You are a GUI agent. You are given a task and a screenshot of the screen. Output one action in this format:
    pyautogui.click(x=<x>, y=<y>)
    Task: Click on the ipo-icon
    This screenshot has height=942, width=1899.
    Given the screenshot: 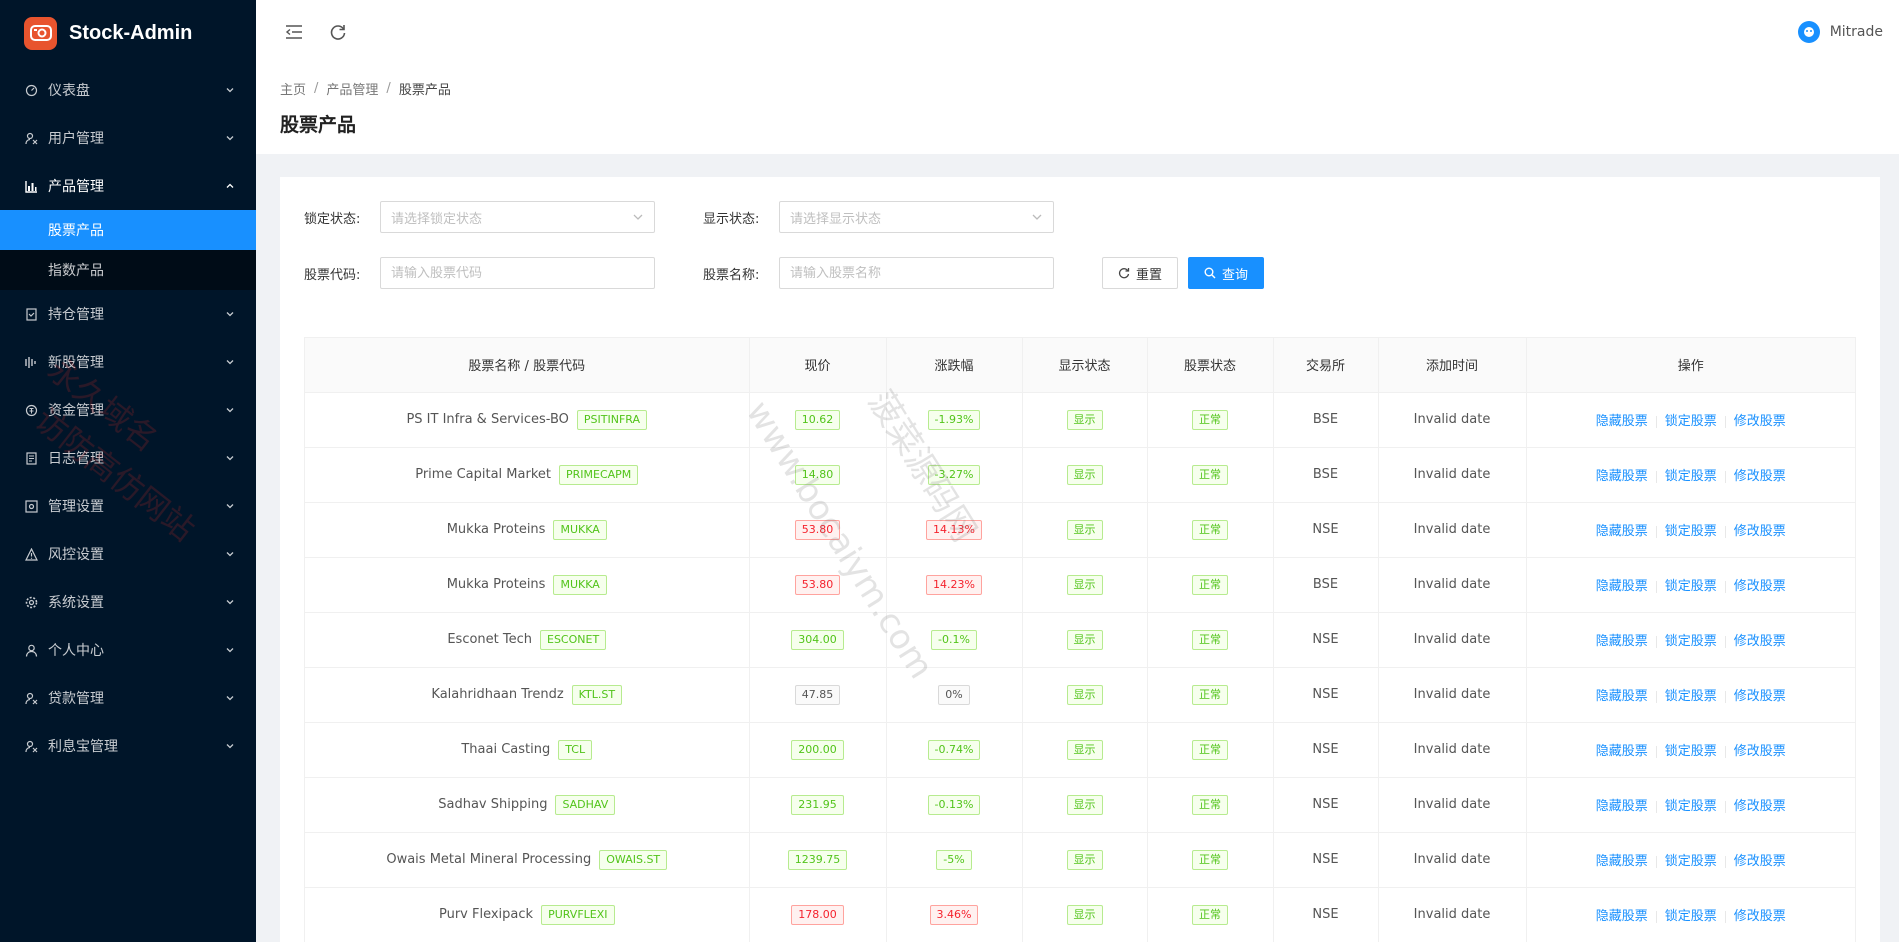 What is the action you would take?
    pyautogui.click(x=31, y=362)
    